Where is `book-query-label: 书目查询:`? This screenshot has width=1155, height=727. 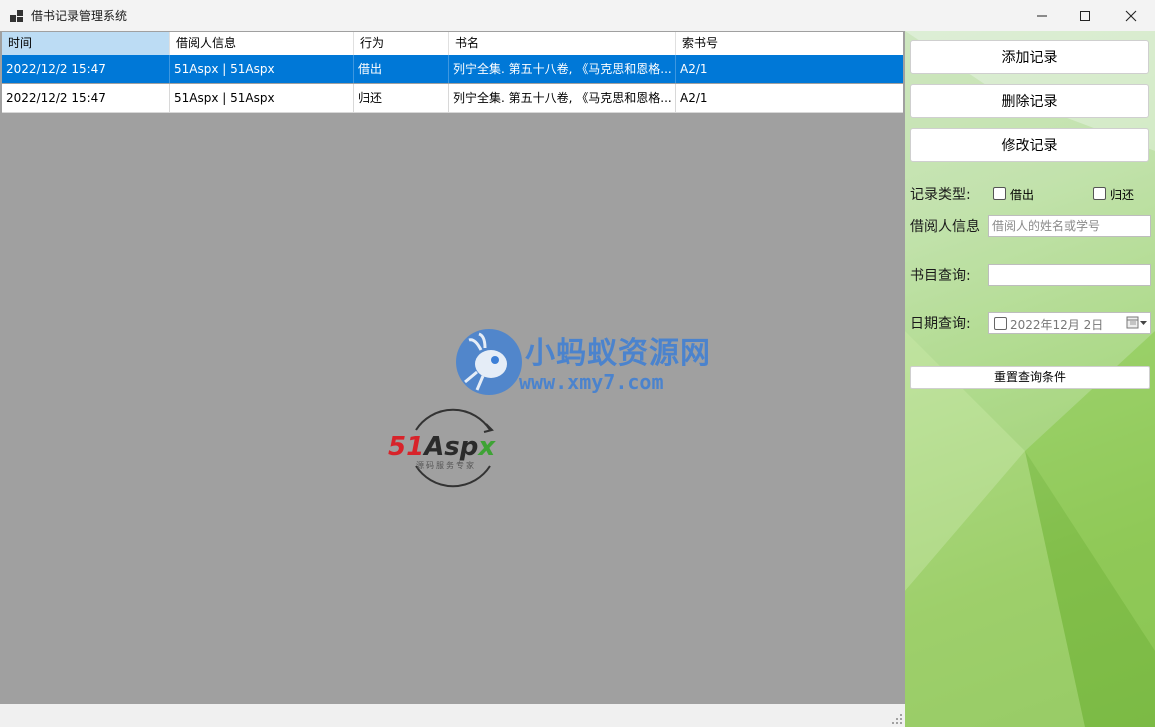
book-query-label: 书目查询: is located at coordinates (940, 276).